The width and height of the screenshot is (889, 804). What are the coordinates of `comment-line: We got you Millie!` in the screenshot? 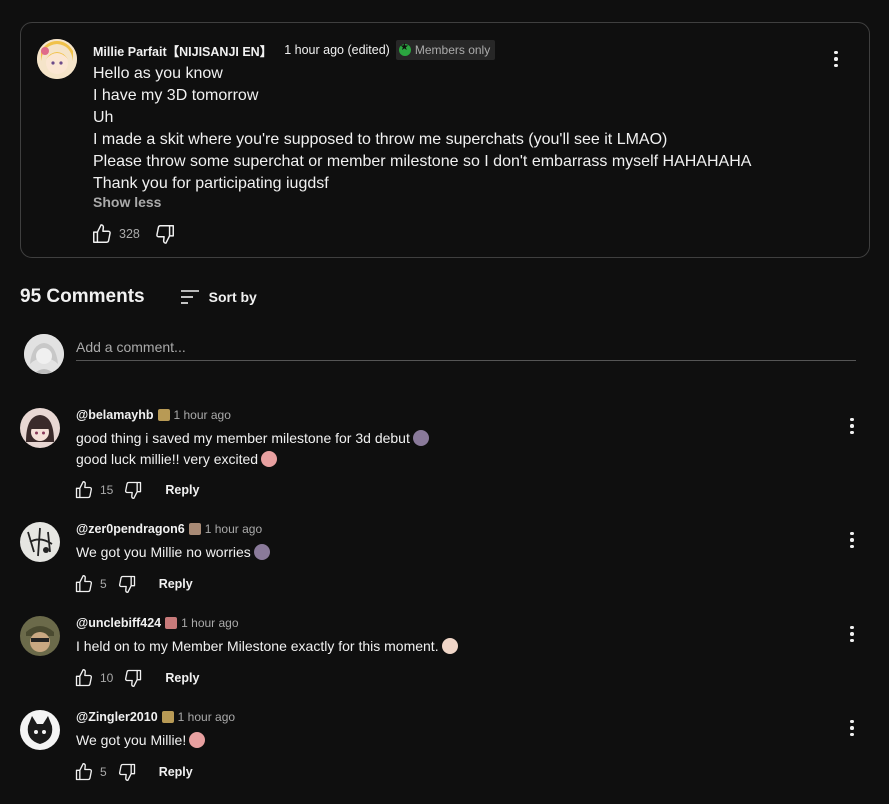 It's located at (131, 740).